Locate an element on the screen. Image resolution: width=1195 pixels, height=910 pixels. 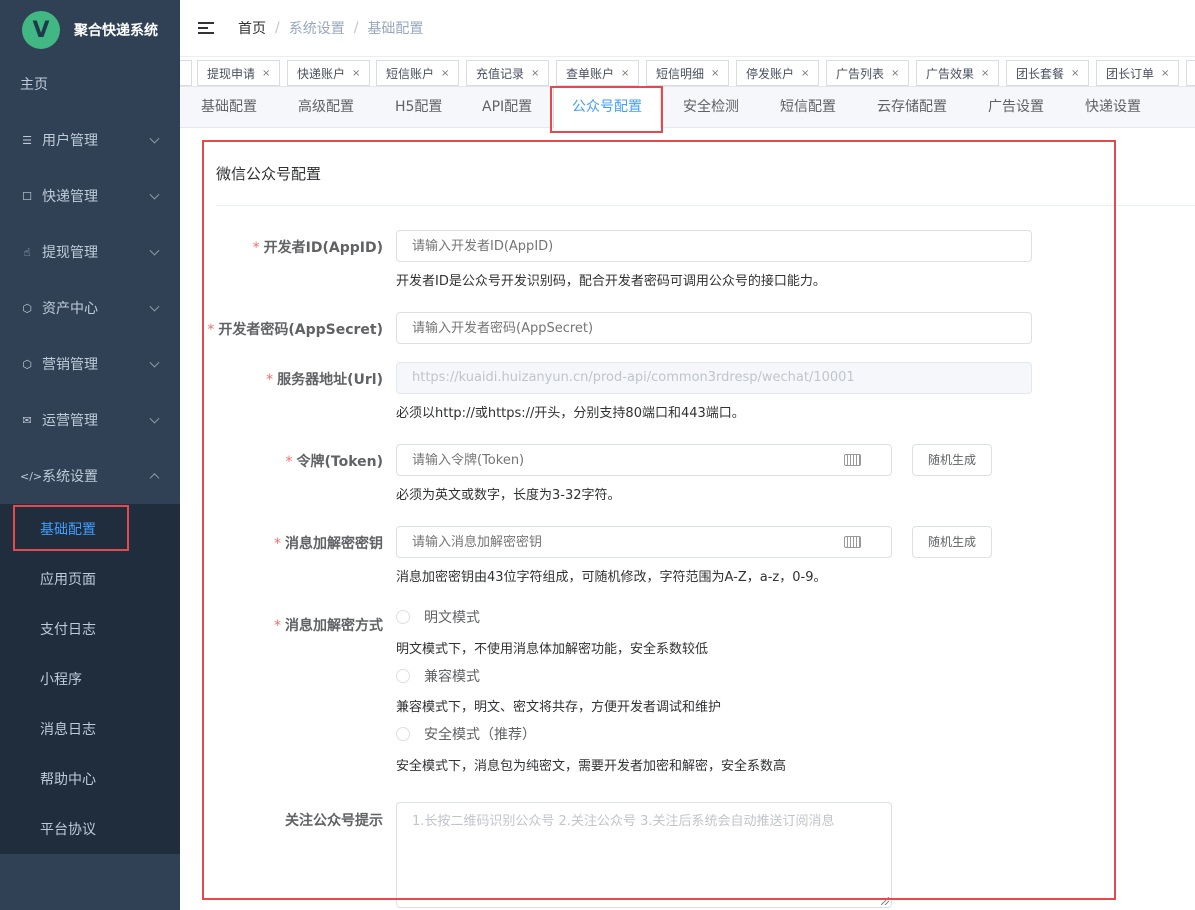
sidebar-item-label: 提现管理 is located at coordinates (70, 253).